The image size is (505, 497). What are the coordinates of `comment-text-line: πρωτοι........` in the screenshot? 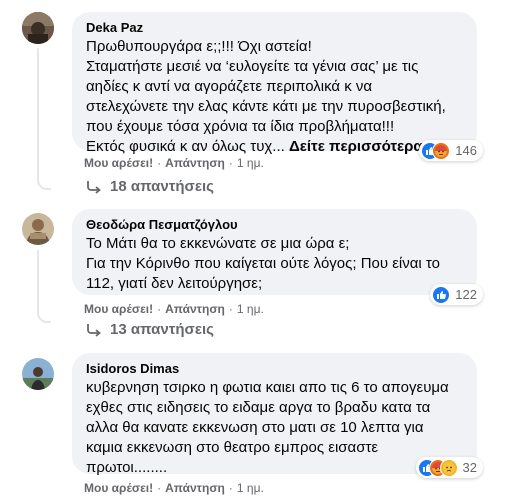 It's located at (127, 467).